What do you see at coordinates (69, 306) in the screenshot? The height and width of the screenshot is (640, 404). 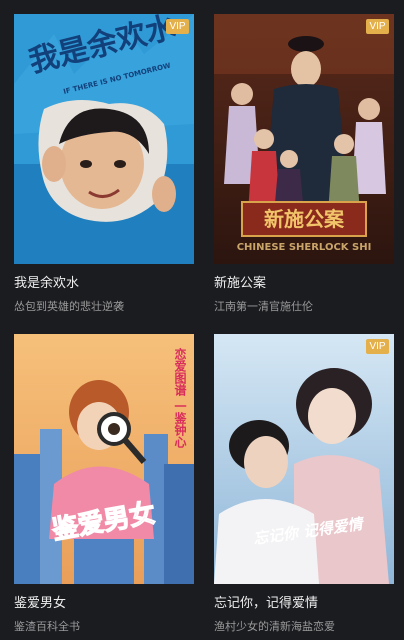 I see `drama-subtitle: 怂包到英雄的悲壮逆袭` at bounding box center [69, 306].